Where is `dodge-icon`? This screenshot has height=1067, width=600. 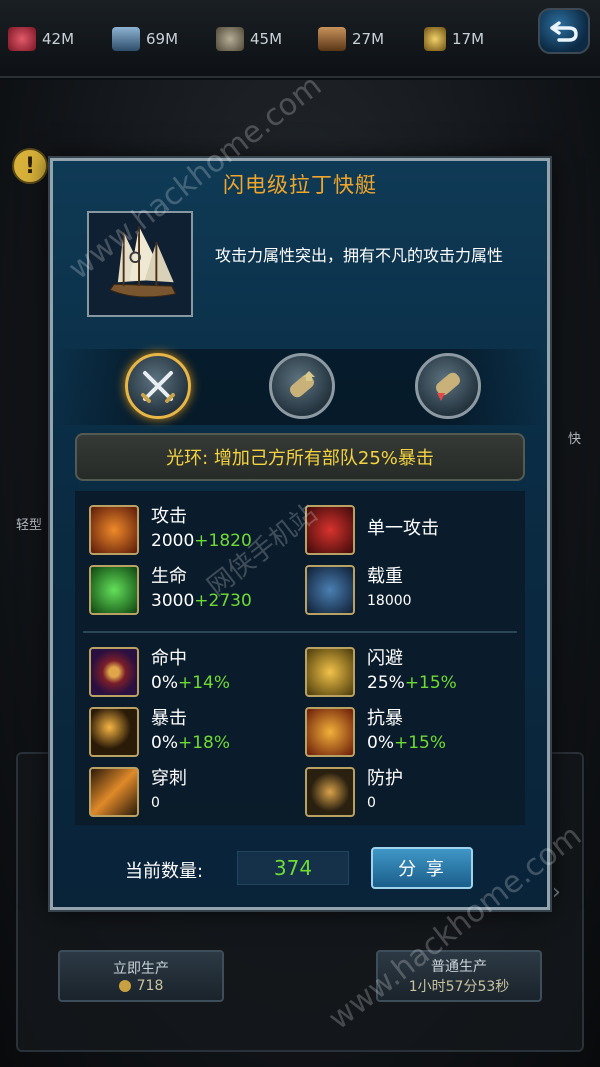
dodge-icon is located at coordinates (330, 672).